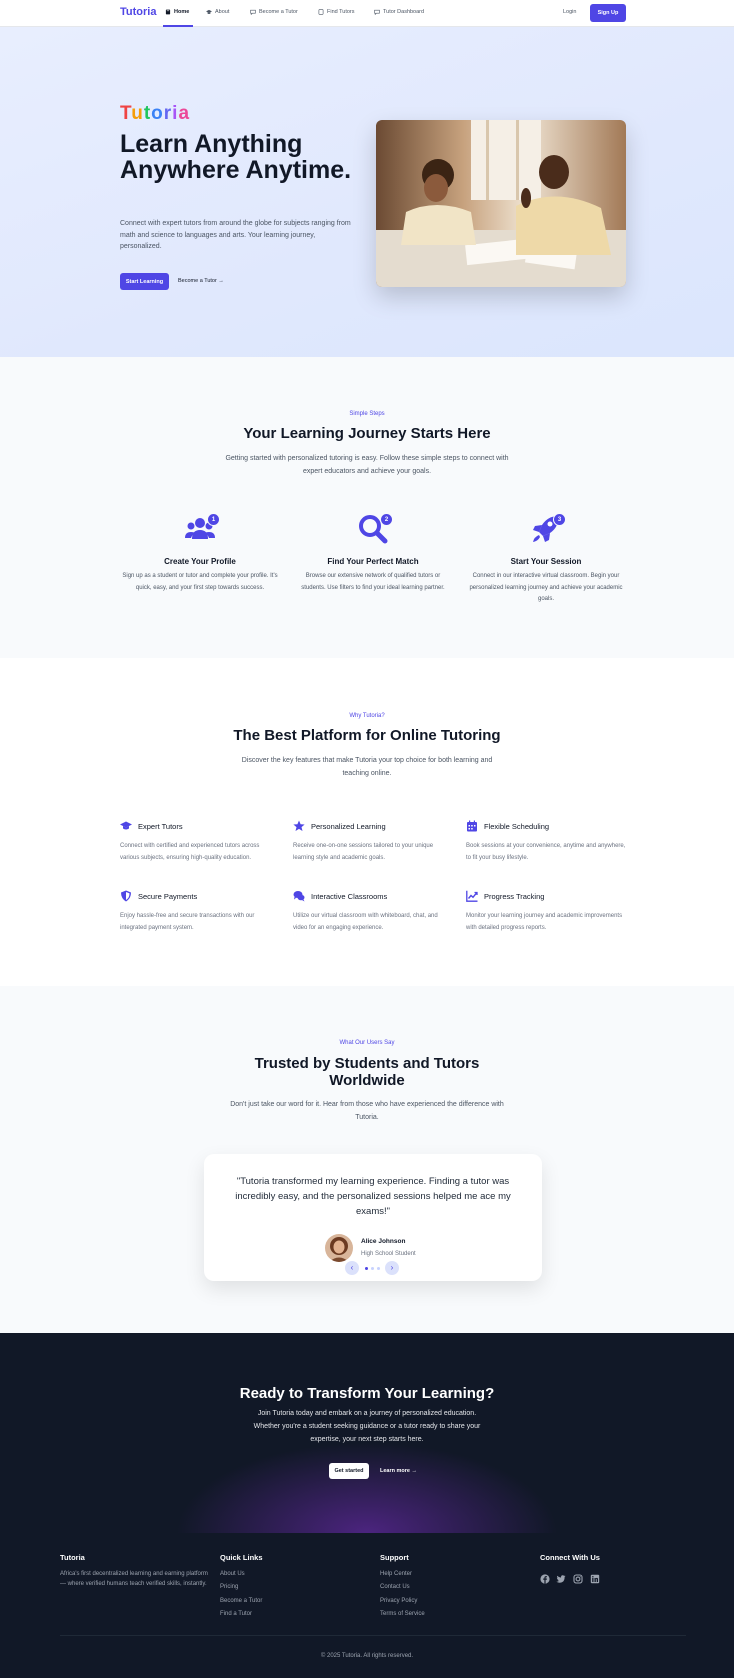 The height and width of the screenshot is (1678, 734). Describe the element at coordinates (200, 561) in the screenshot. I see `step-title: Create Your Profile` at that location.